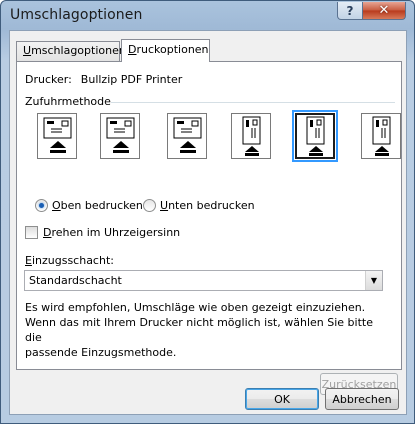  I want to click on help-icon: ?, so click(350, 10).